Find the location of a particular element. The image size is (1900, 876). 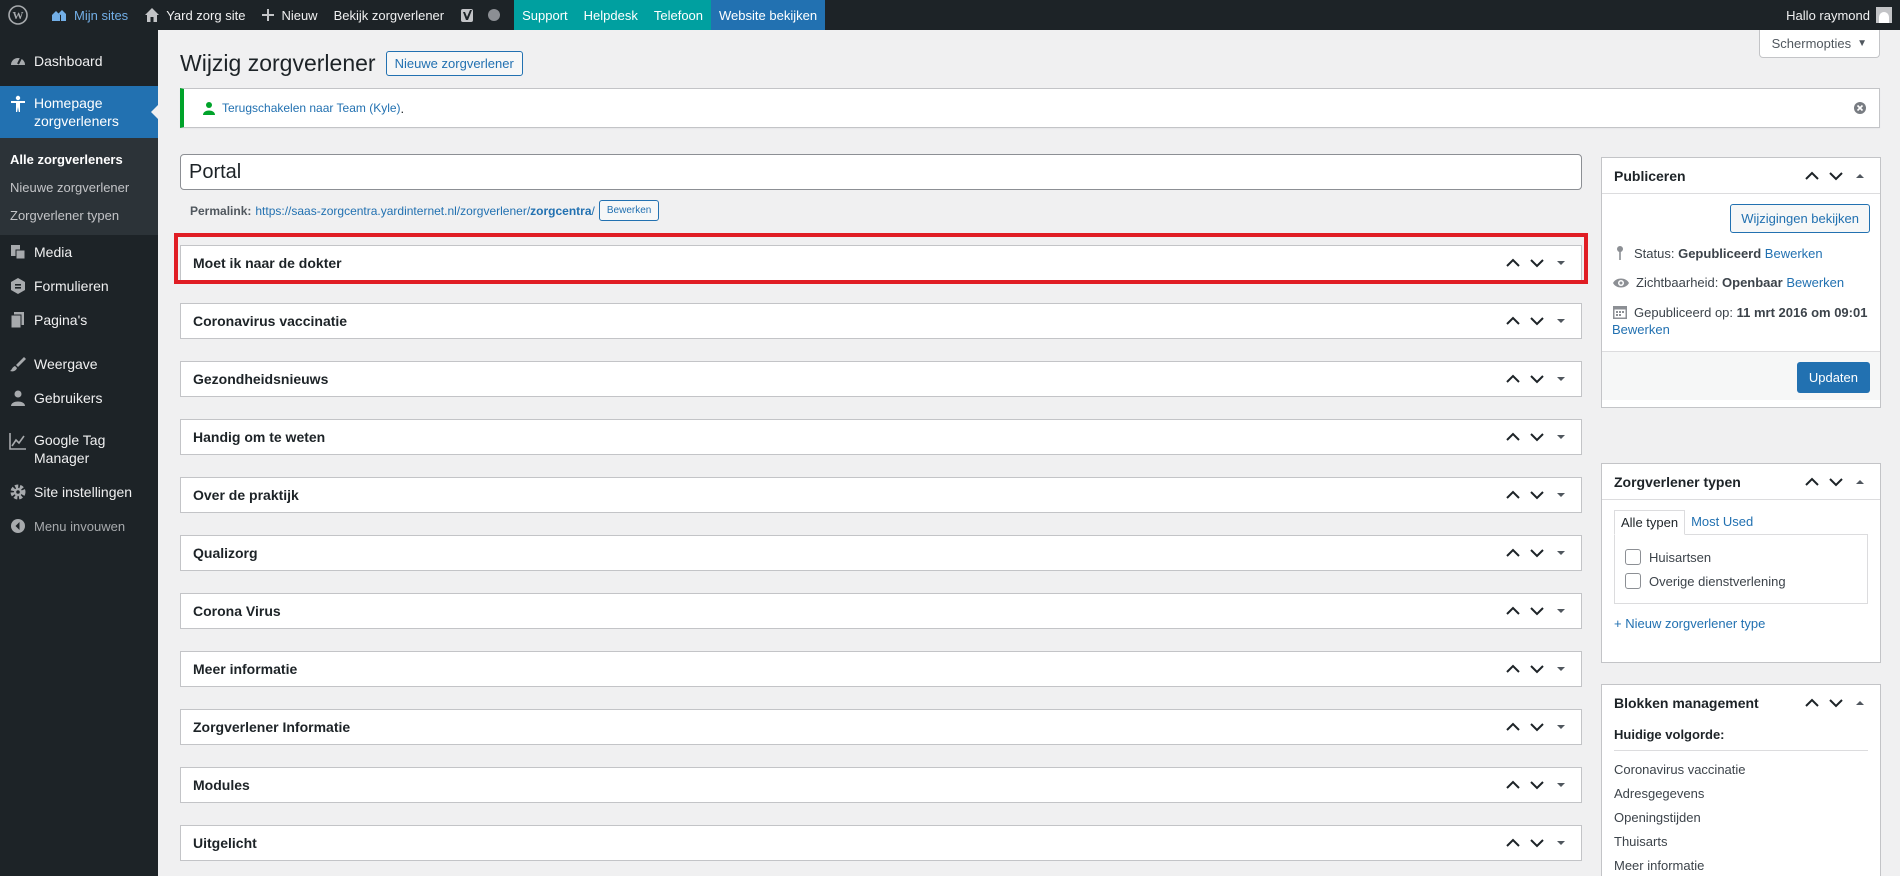

sidebar-collapse-menu: Menu invouwen is located at coordinates (79, 526).